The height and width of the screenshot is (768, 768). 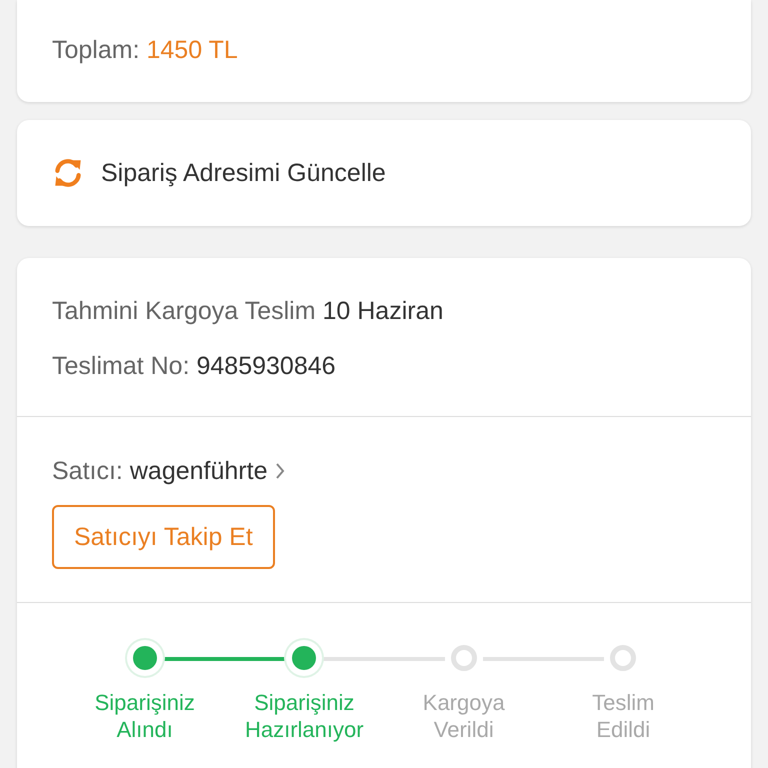 What do you see at coordinates (463, 716) in the screenshot?
I see `step-label: Kargoya Verildi` at bounding box center [463, 716].